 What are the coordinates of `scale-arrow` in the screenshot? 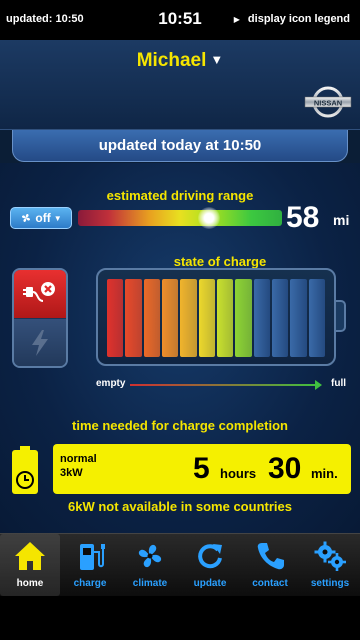 It's located at (224, 385).